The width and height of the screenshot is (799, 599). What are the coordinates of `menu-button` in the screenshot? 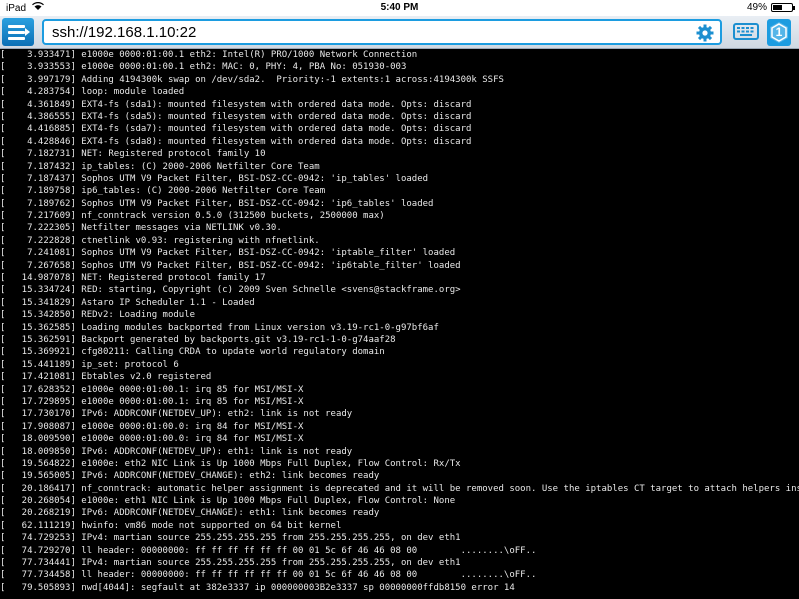 It's located at (18, 32).